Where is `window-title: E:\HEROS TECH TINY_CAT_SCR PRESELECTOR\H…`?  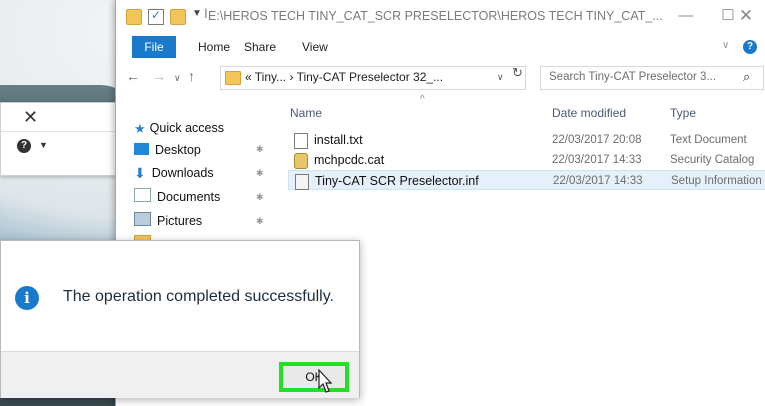
window-title: E:\HEROS TECH TINY_CAT_SCR PRESELECTOR\H… is located at coordinates (435, 16).